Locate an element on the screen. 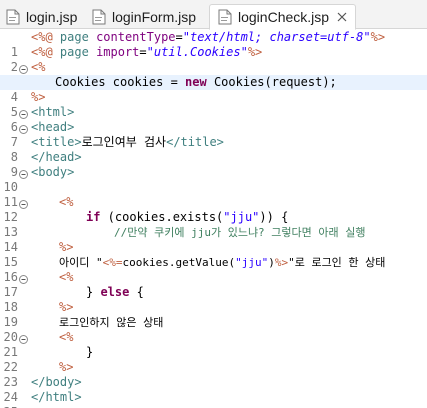  attribute-name: contentType is located at coordinates (136, 37).